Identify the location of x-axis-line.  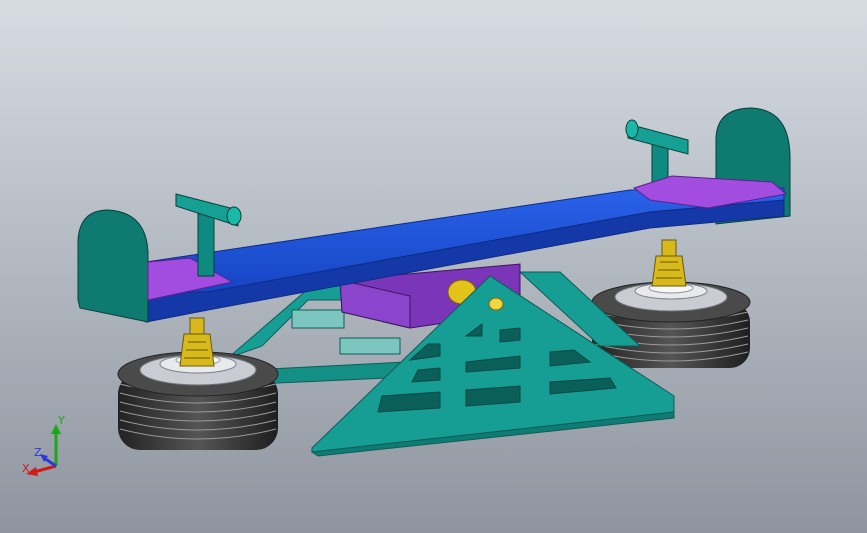
(45, 469).